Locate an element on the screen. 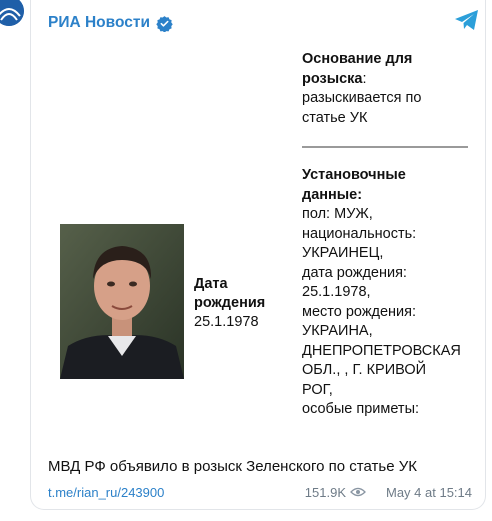 The width and height of the screenshot is (492, 521). views-eye-icon is located at coordinates (358, 492).